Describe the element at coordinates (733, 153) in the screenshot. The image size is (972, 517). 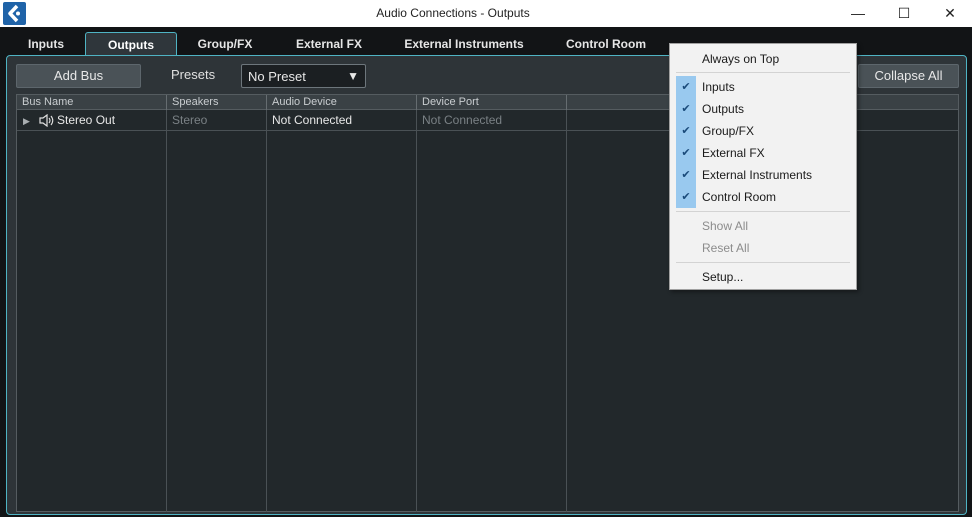
I see `menu-item-label: External FX` at that location.